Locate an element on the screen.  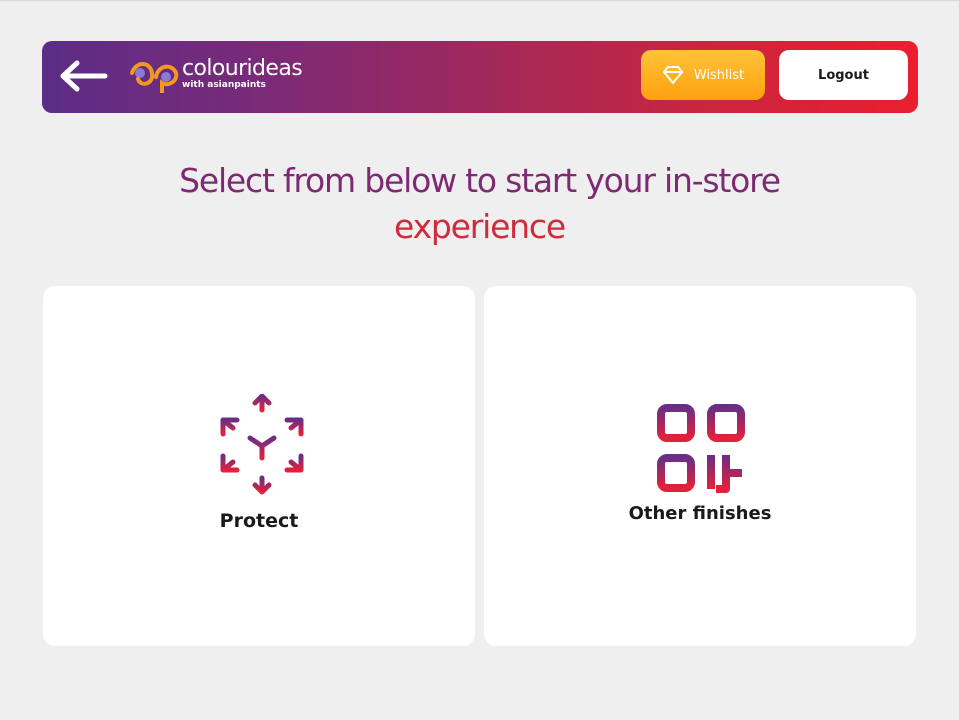
heading-line-2: experience is located at coordinates (480, 226).